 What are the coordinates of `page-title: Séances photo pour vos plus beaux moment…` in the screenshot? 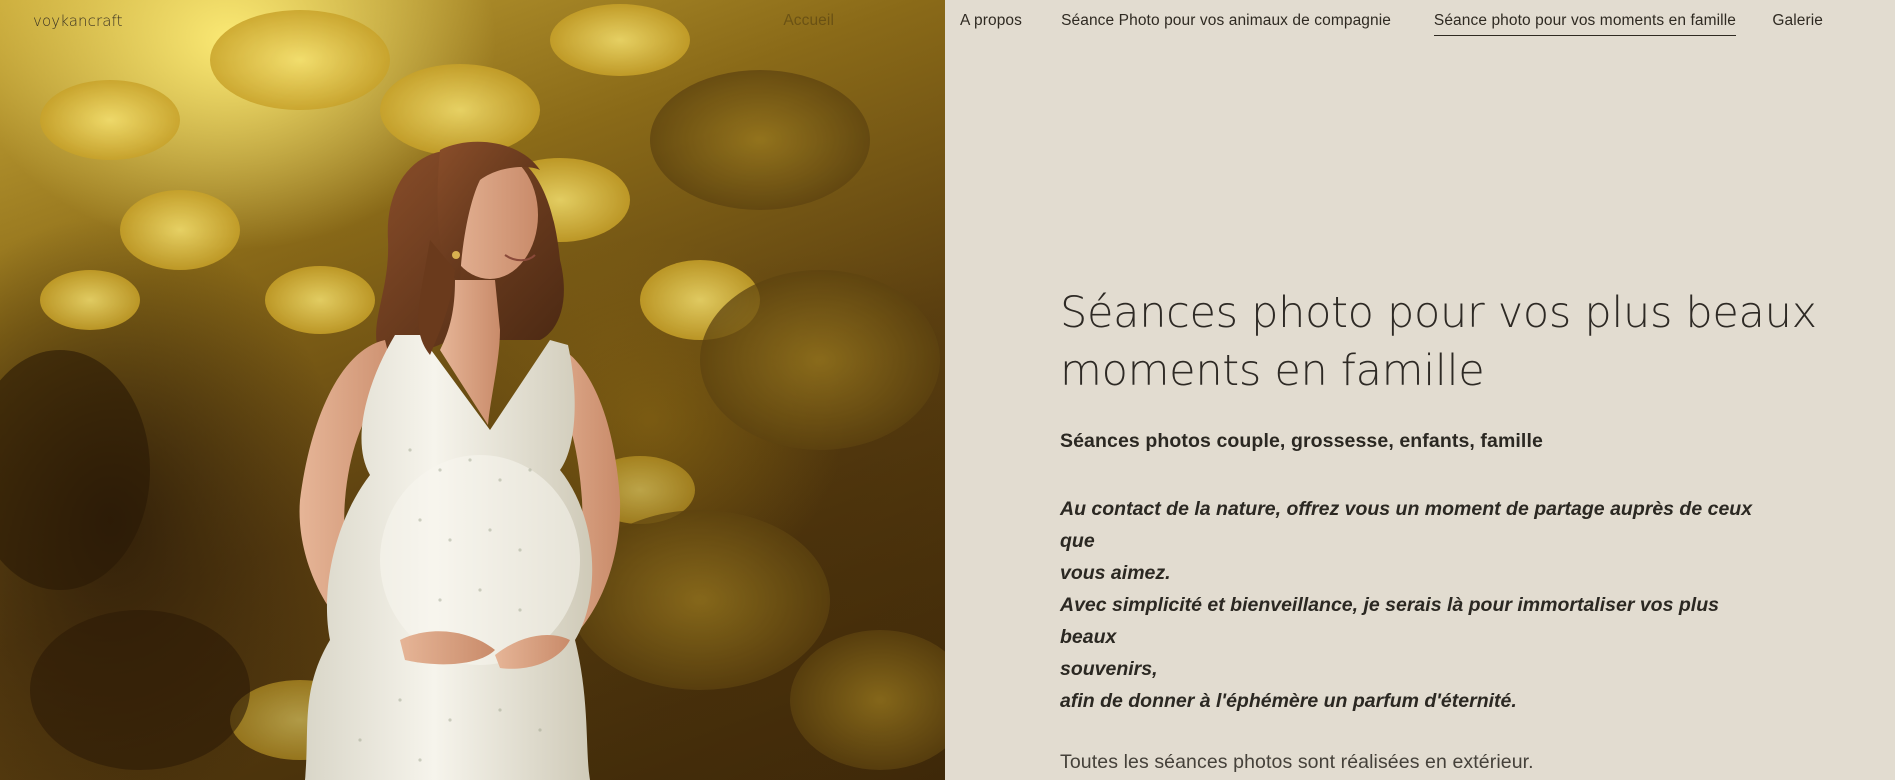 It's located at (1445, 342).